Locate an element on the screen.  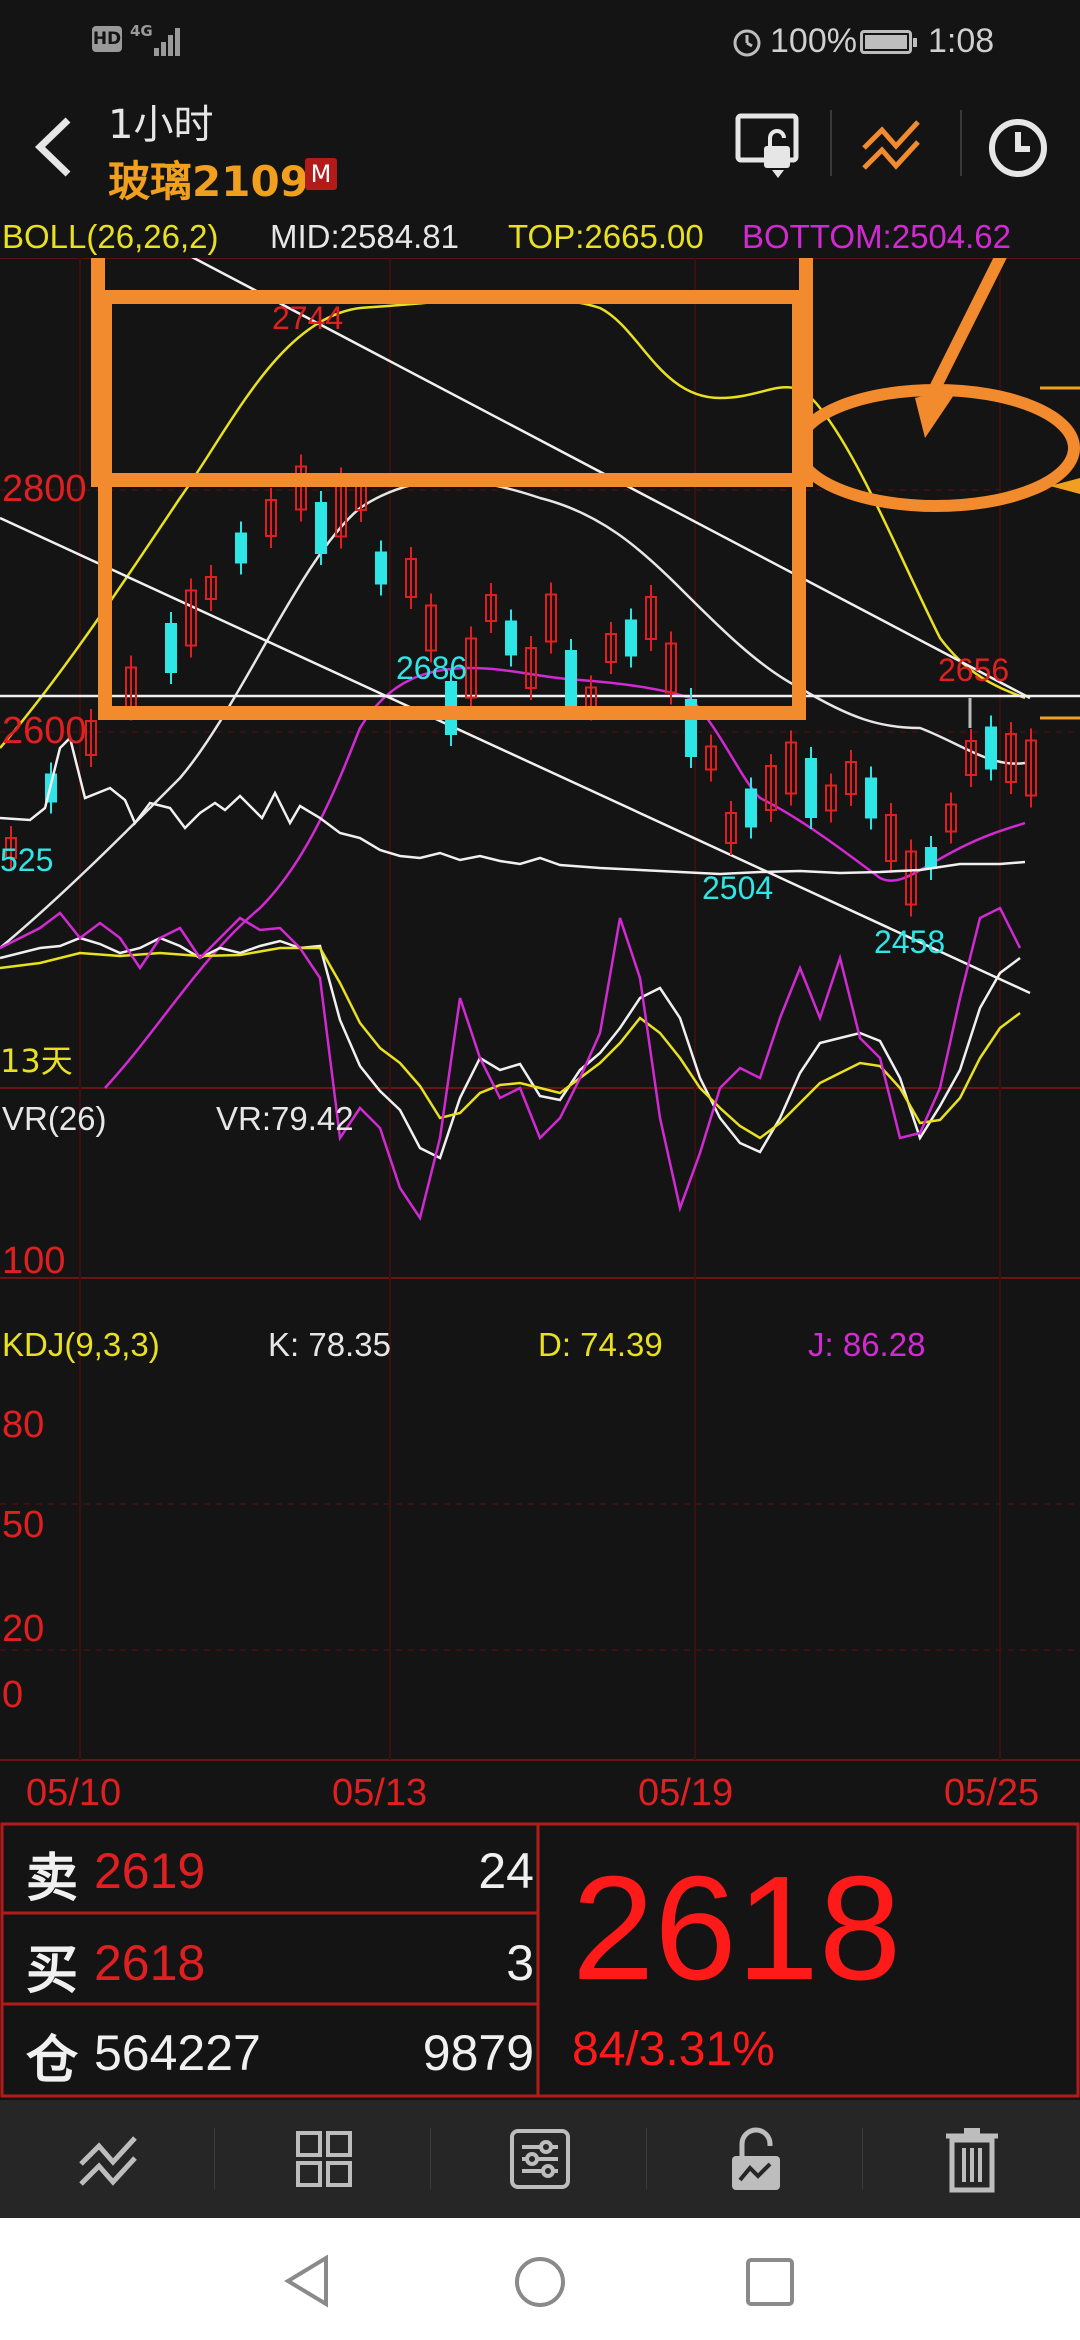
kdj-y-label-20: 20 is located at coordinates (23, 1629).